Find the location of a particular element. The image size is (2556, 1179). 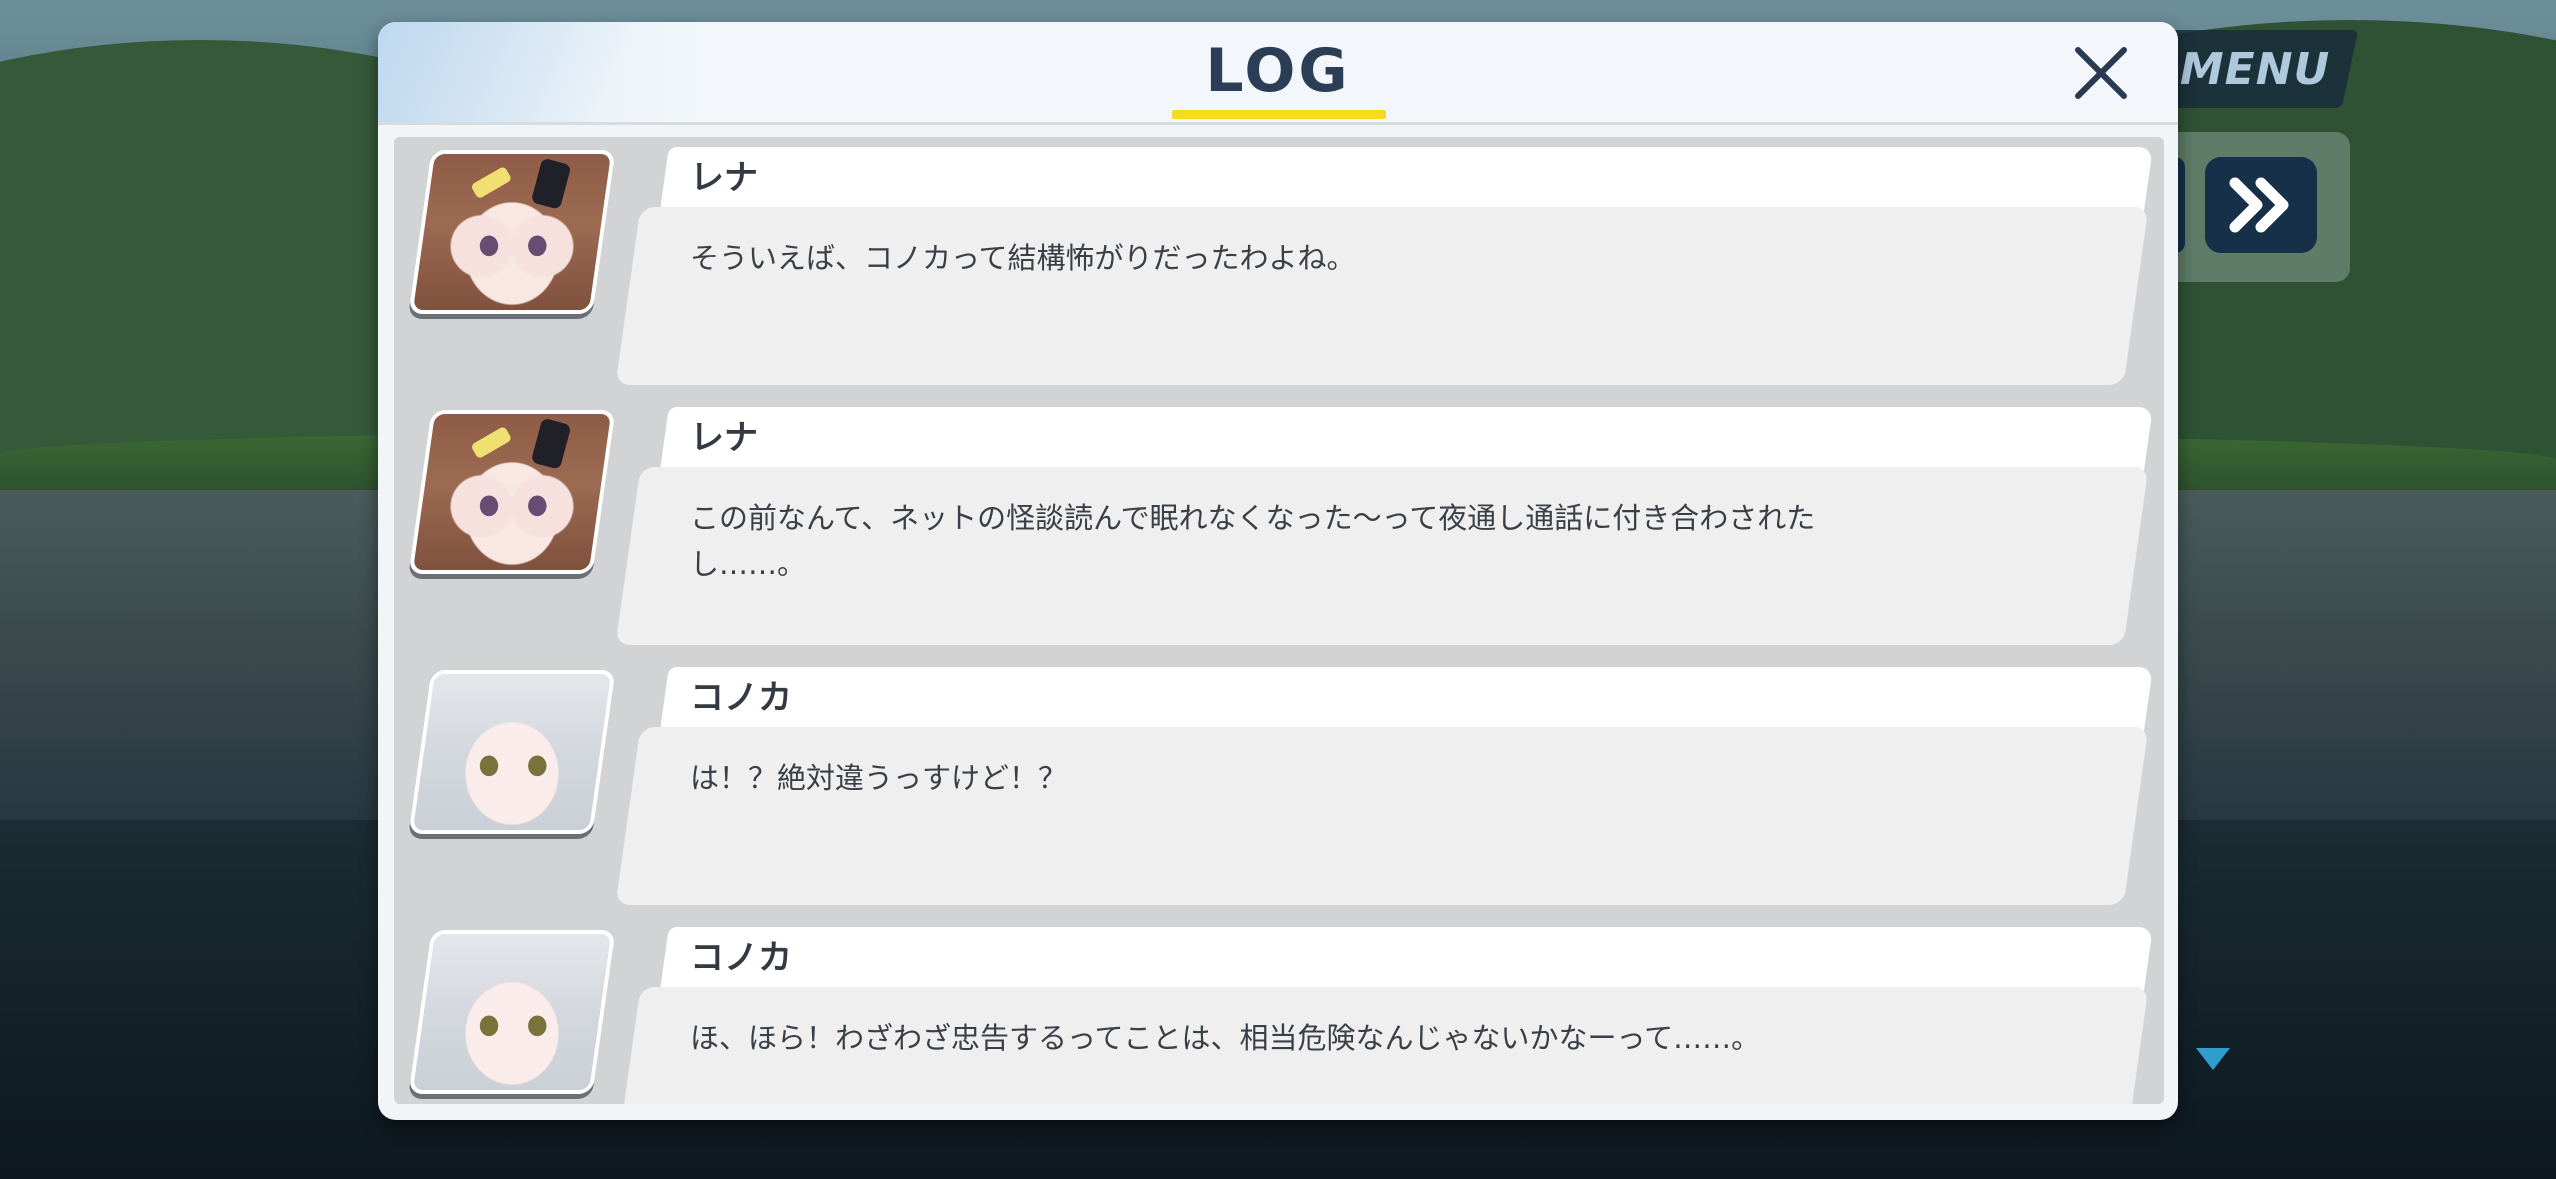

log-header: LOG is located at coordinates (1278, 73).